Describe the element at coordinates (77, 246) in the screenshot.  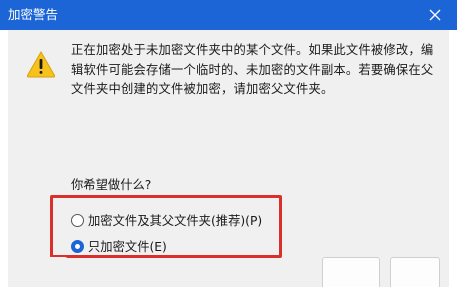
I see `radio-encrypt-file-only` at that location.